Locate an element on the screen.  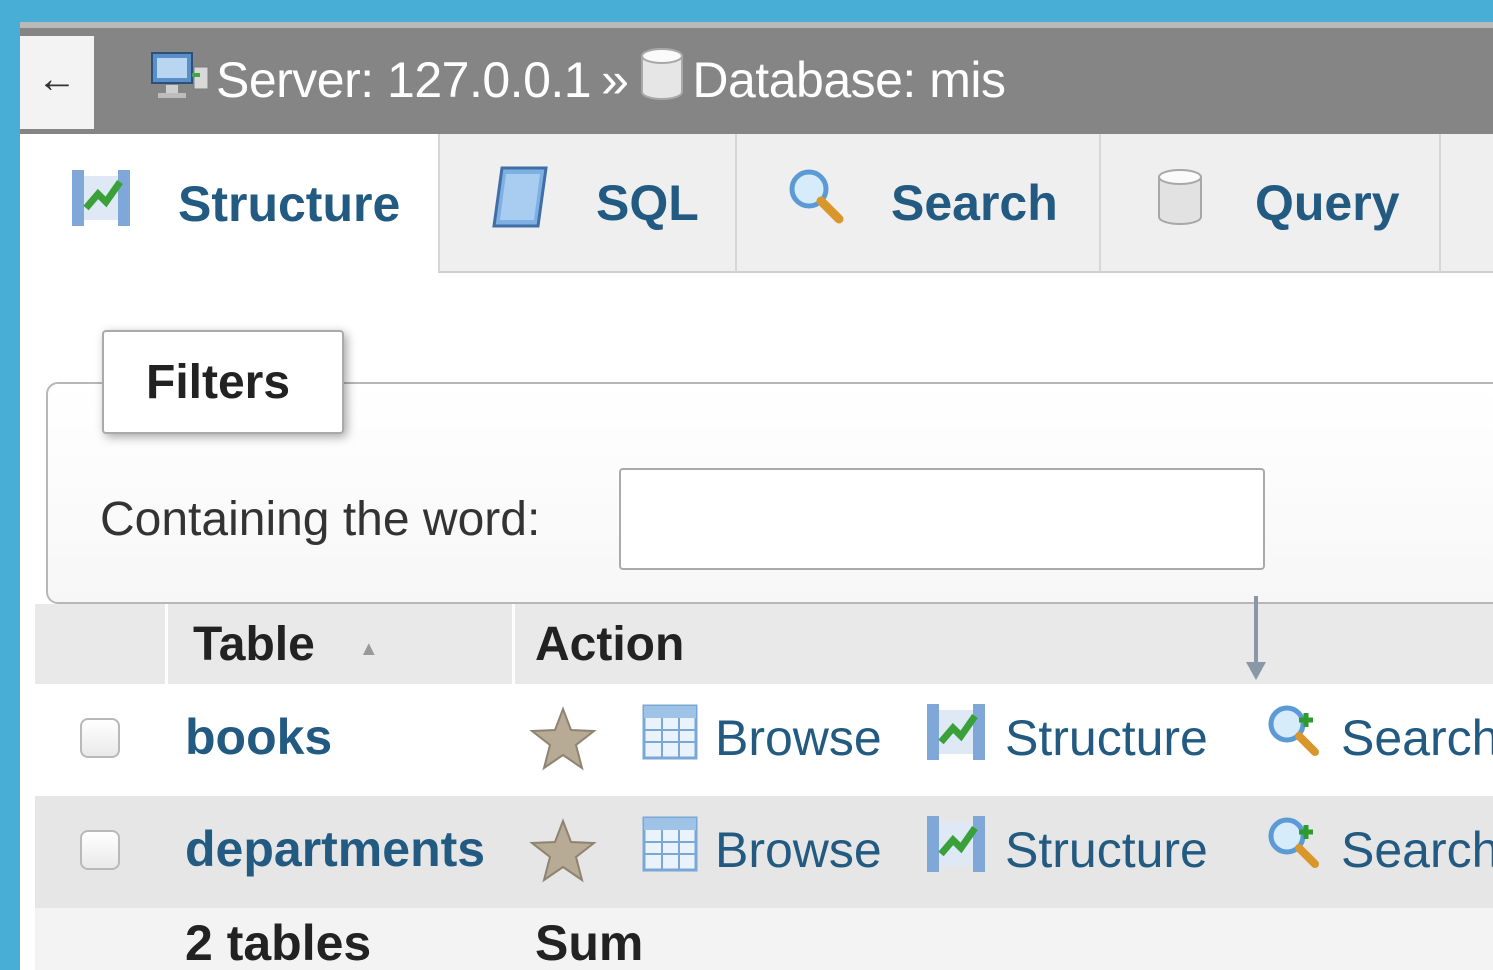
table-name-link: books is located at coordinates (258, 737).